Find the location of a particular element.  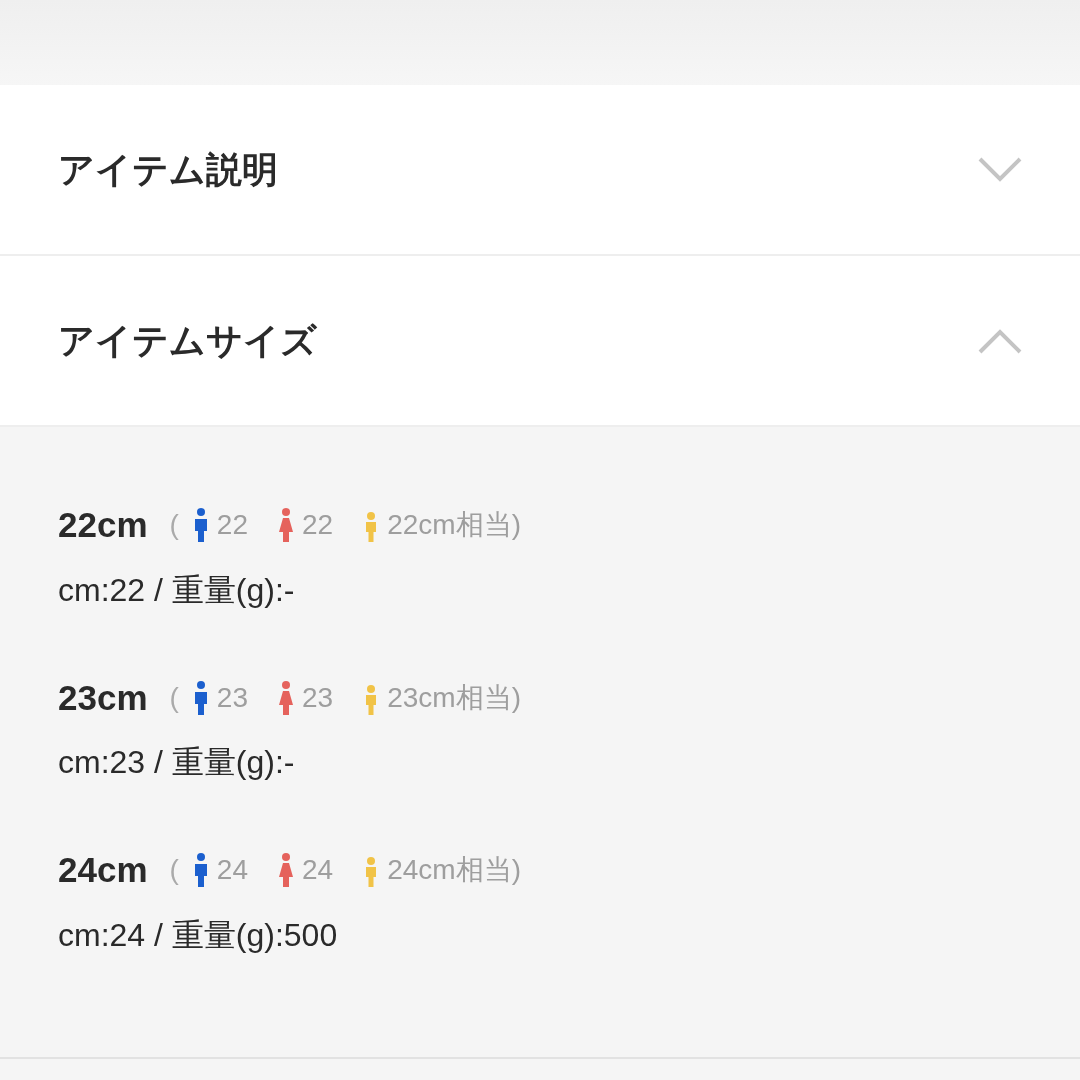

chevron-up-icon is located at coordinates (1000, 340).